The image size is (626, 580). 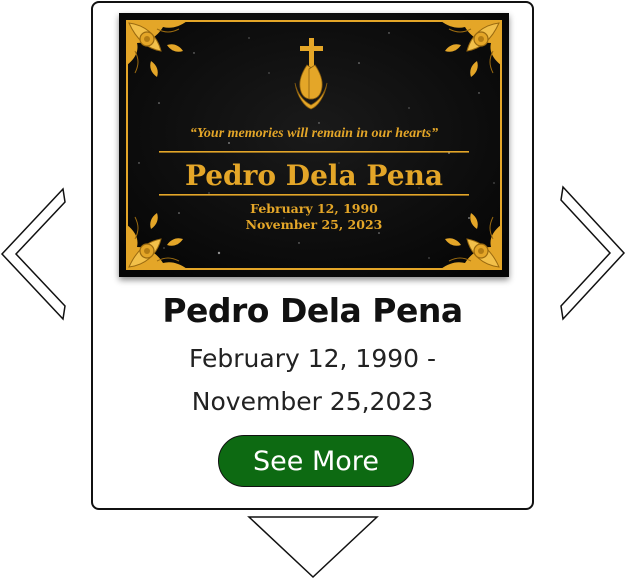 What do you see at coordinates (592, 253) in the screenshot?
I see `next-arrow-icon` at bounding box center [592, 253].